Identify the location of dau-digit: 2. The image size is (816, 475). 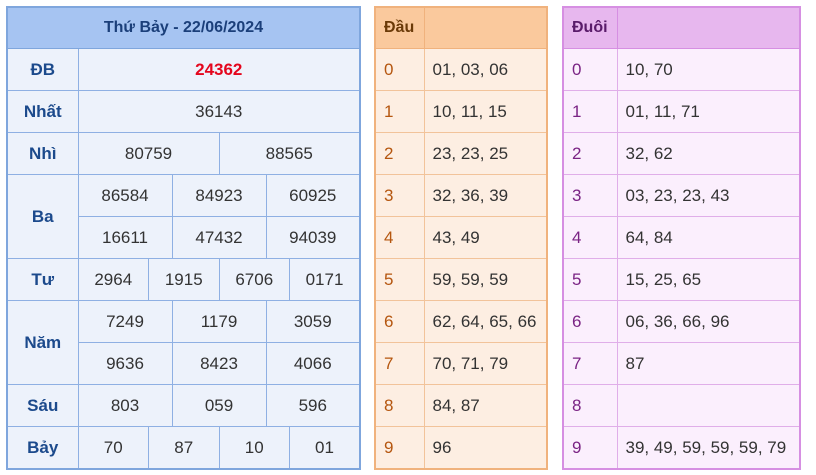
(399, 153).